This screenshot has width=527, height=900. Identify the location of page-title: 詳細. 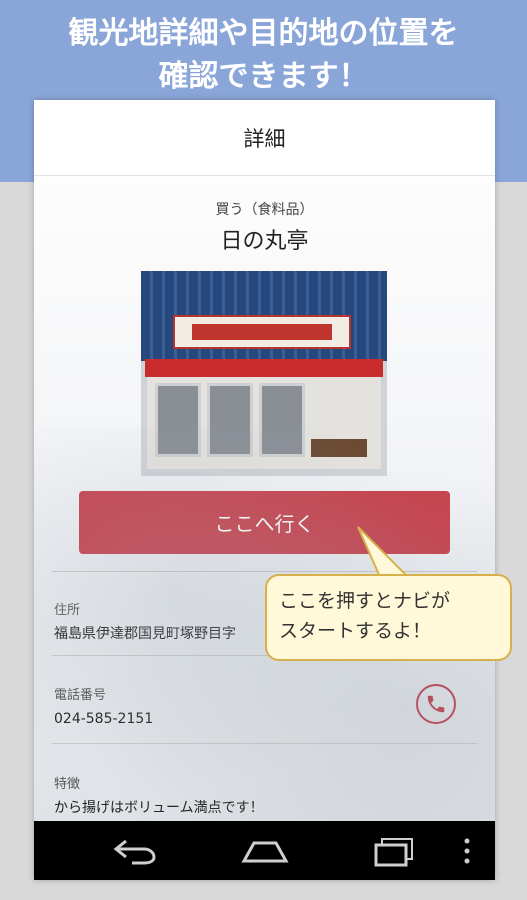
(264, 138).